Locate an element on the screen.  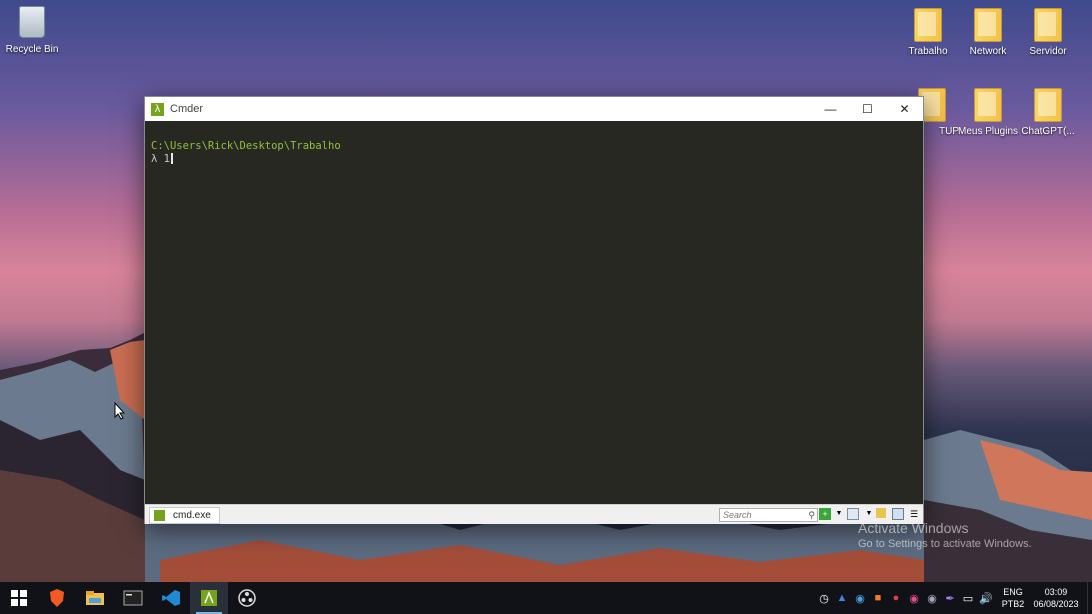
tab-label: cmd.exe is located at coordinates (192, 515).